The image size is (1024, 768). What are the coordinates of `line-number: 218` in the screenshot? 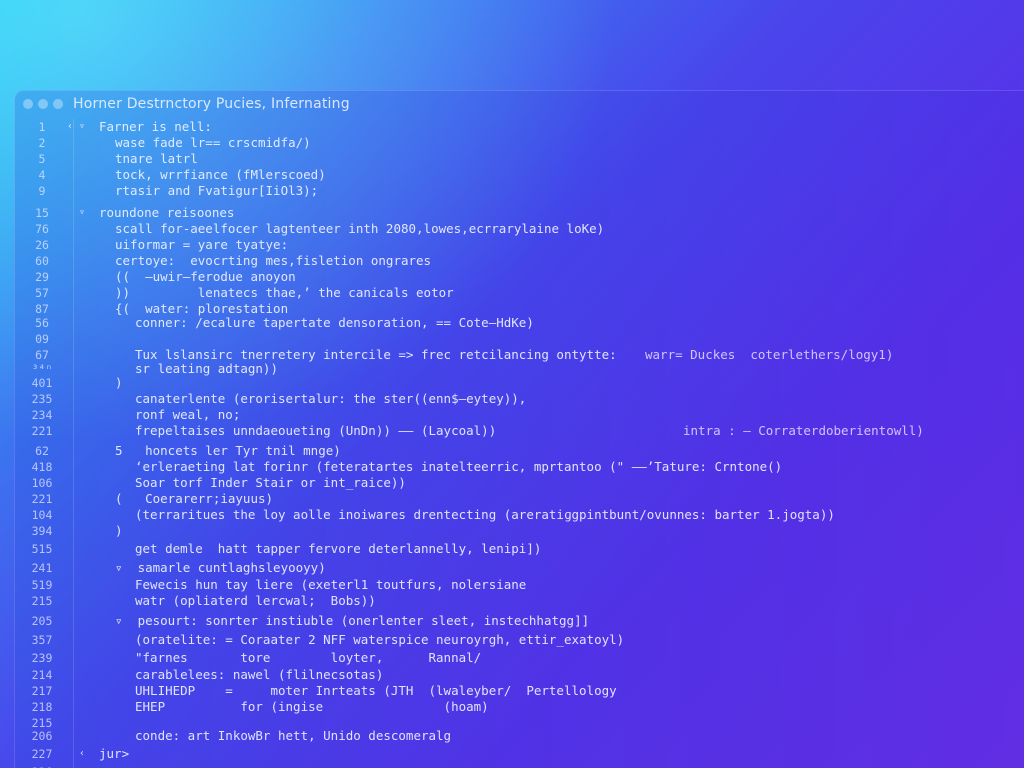 It's located at (42, 707).